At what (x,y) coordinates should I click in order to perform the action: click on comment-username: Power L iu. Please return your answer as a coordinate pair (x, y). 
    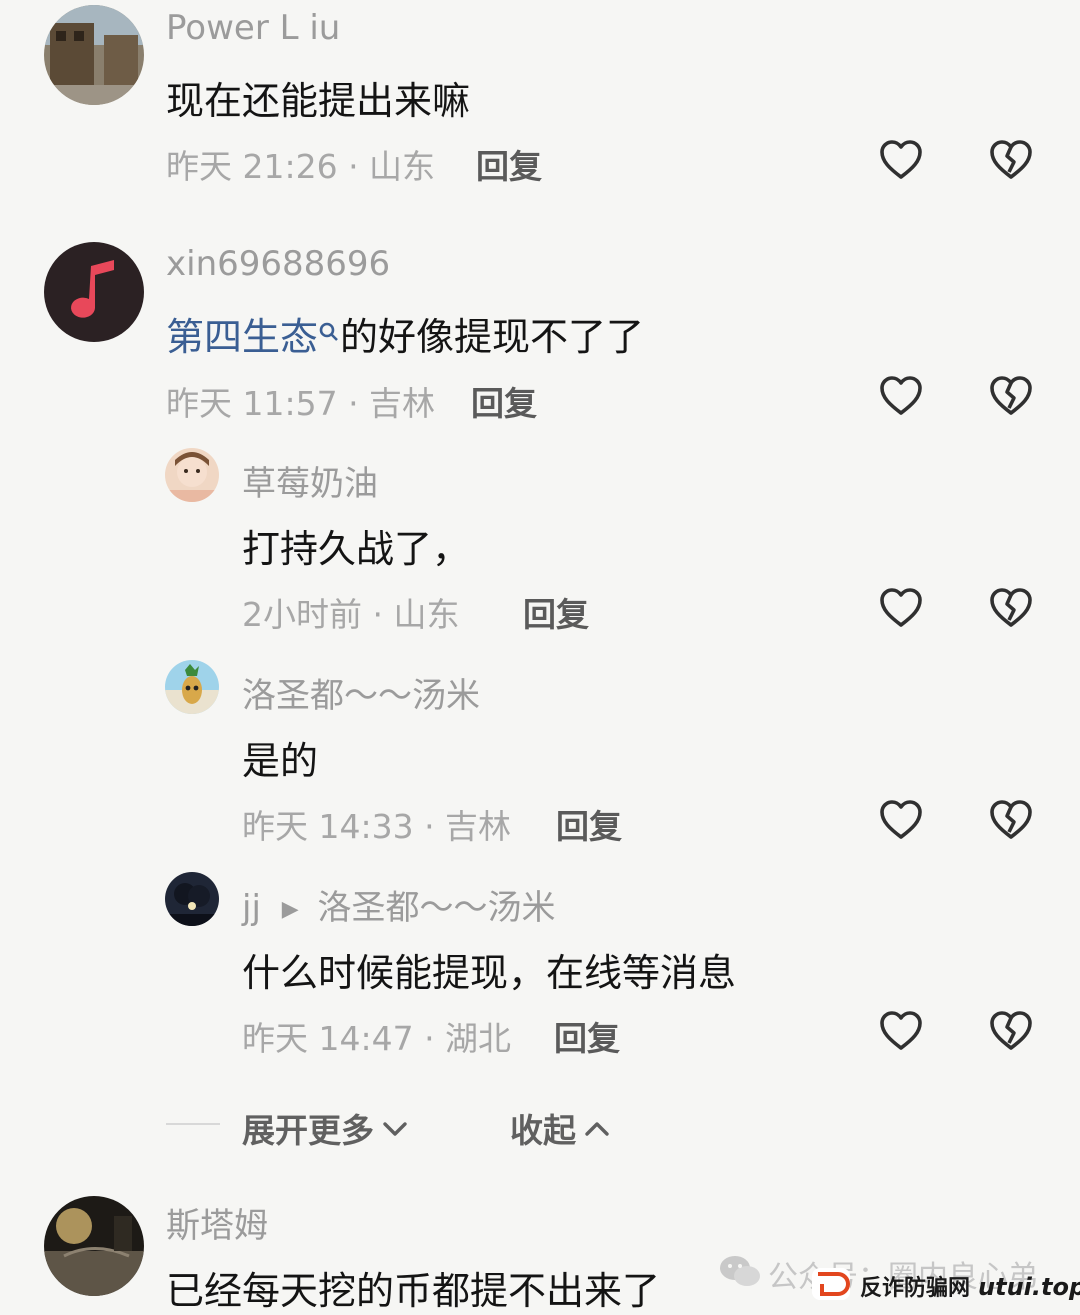
    Looking at the image, I should click on (253, 28).